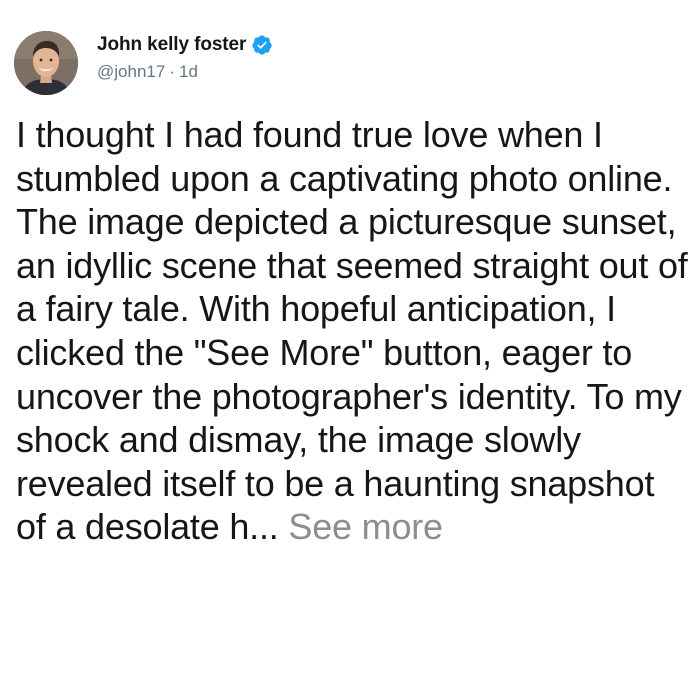  I want to click on author-handle: @john17, so click(131, 71).